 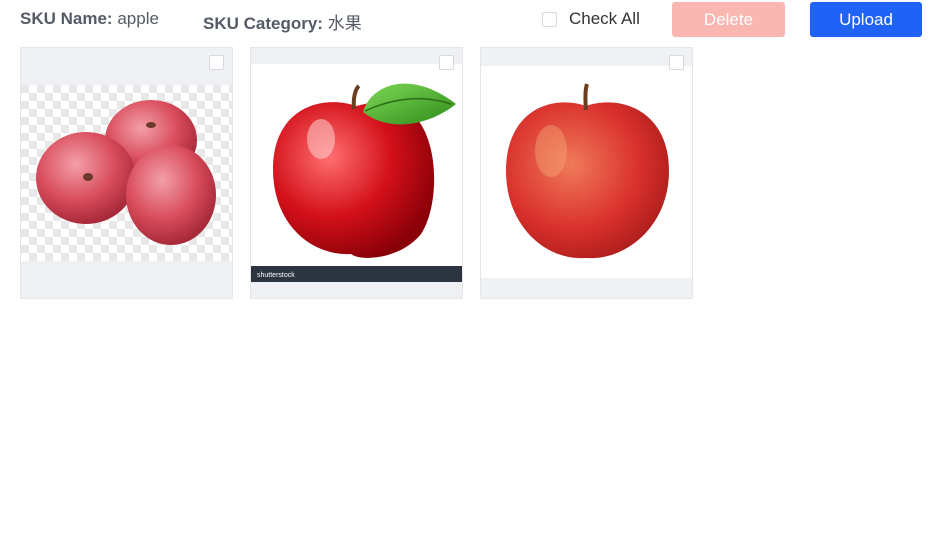 I want to click on sku-name-label: SKU Name:, so click(x=66, y=18).